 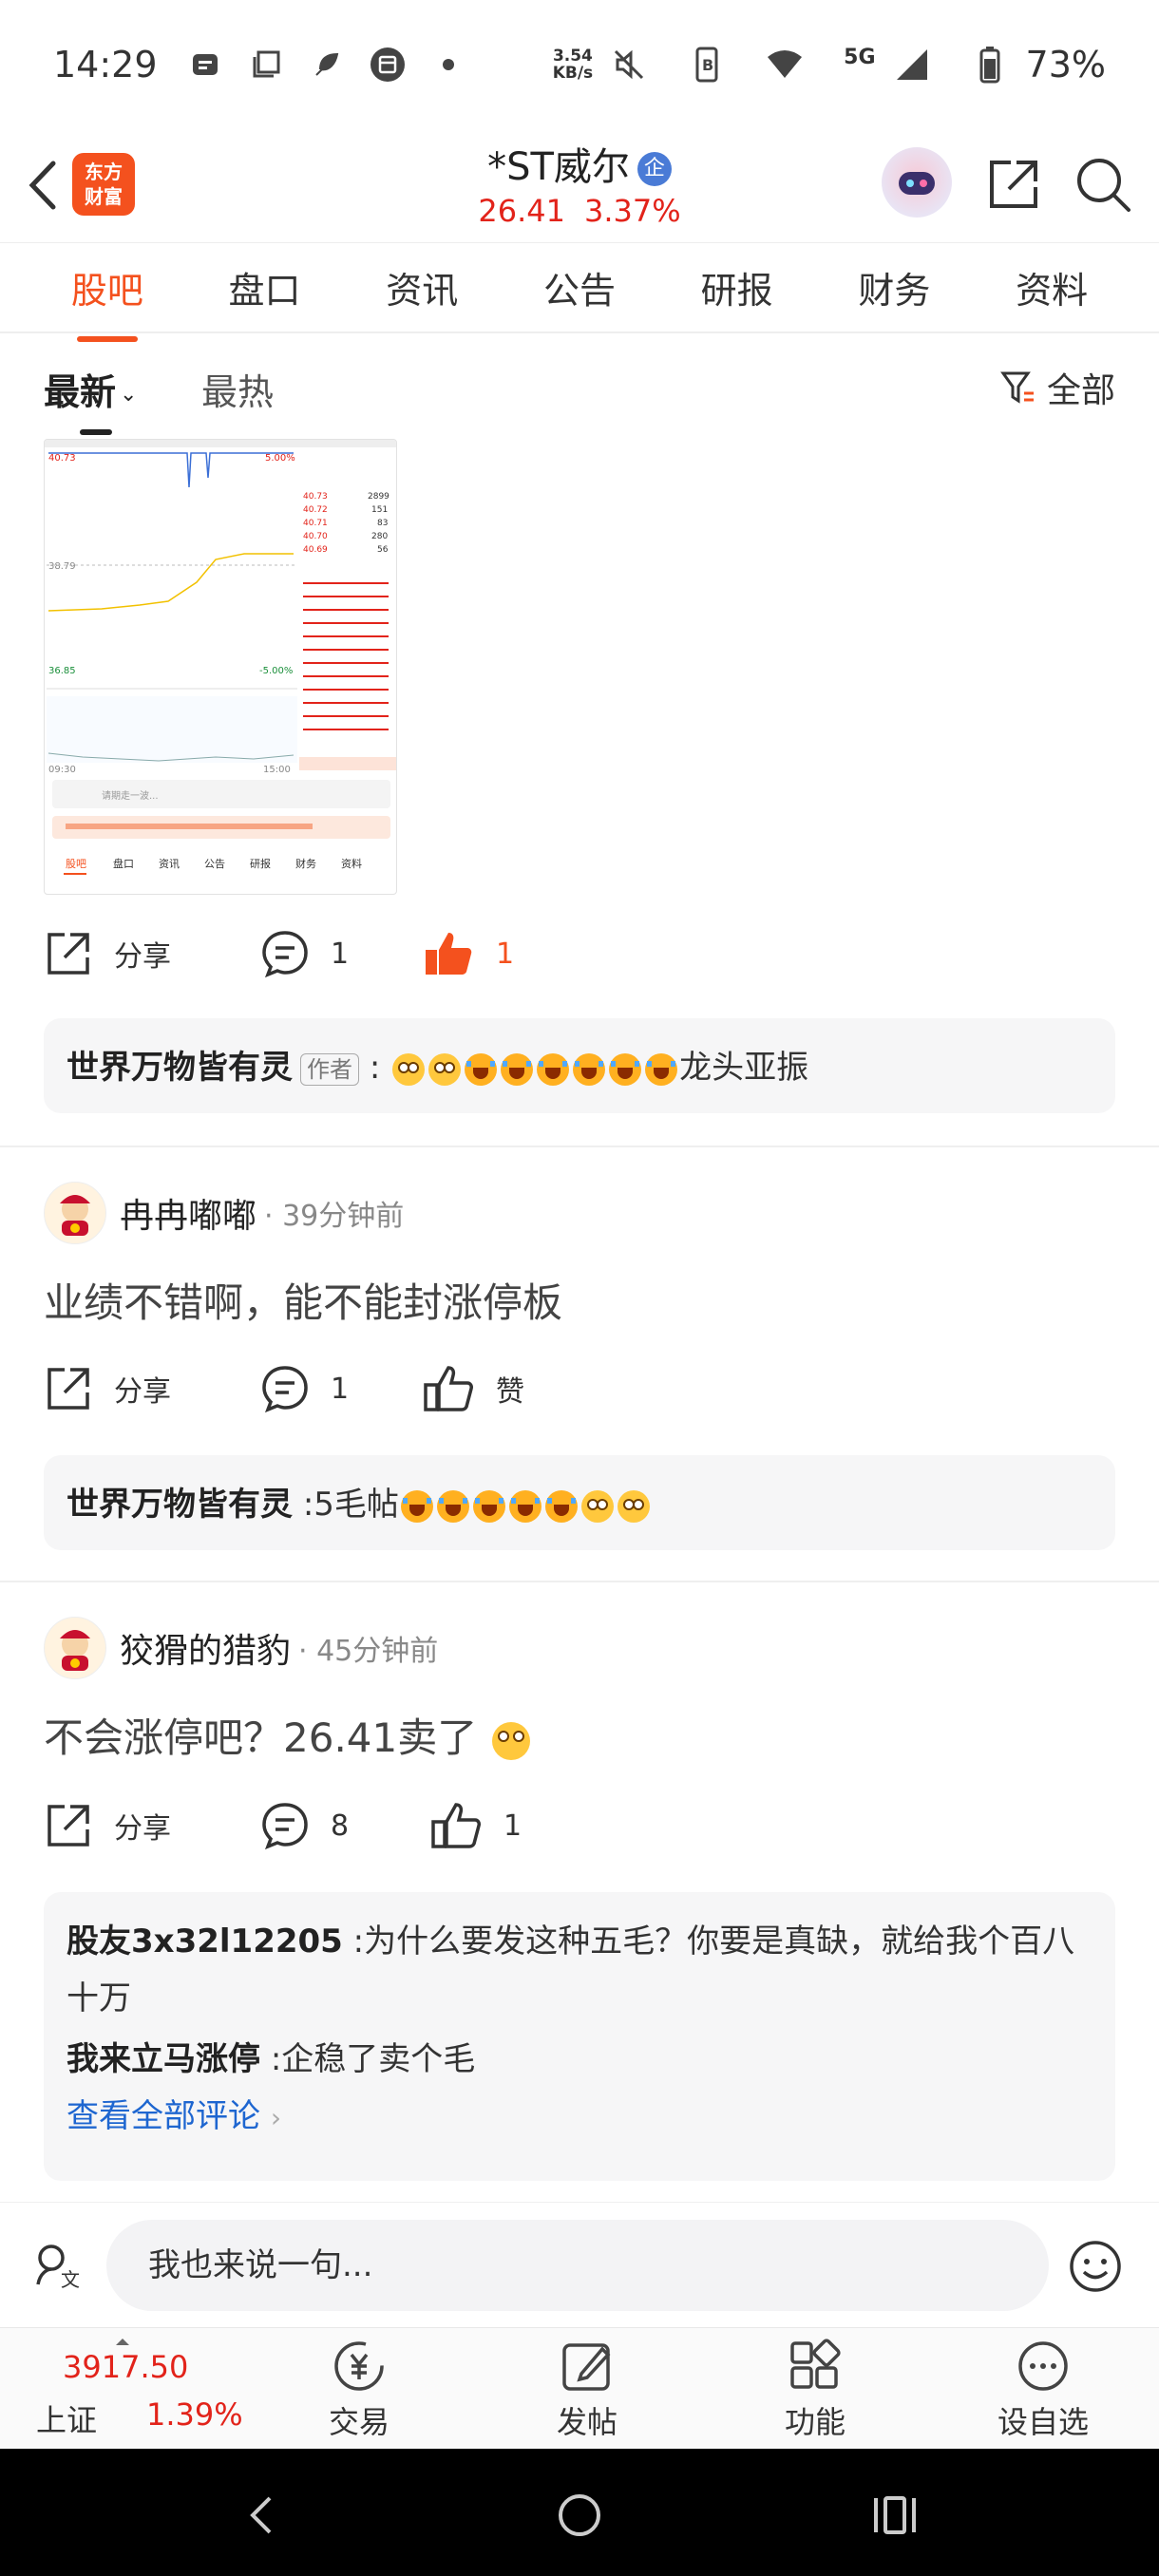 I want to click on post-username: 冉冉嘟嘟, so click(x=188, y=1213).